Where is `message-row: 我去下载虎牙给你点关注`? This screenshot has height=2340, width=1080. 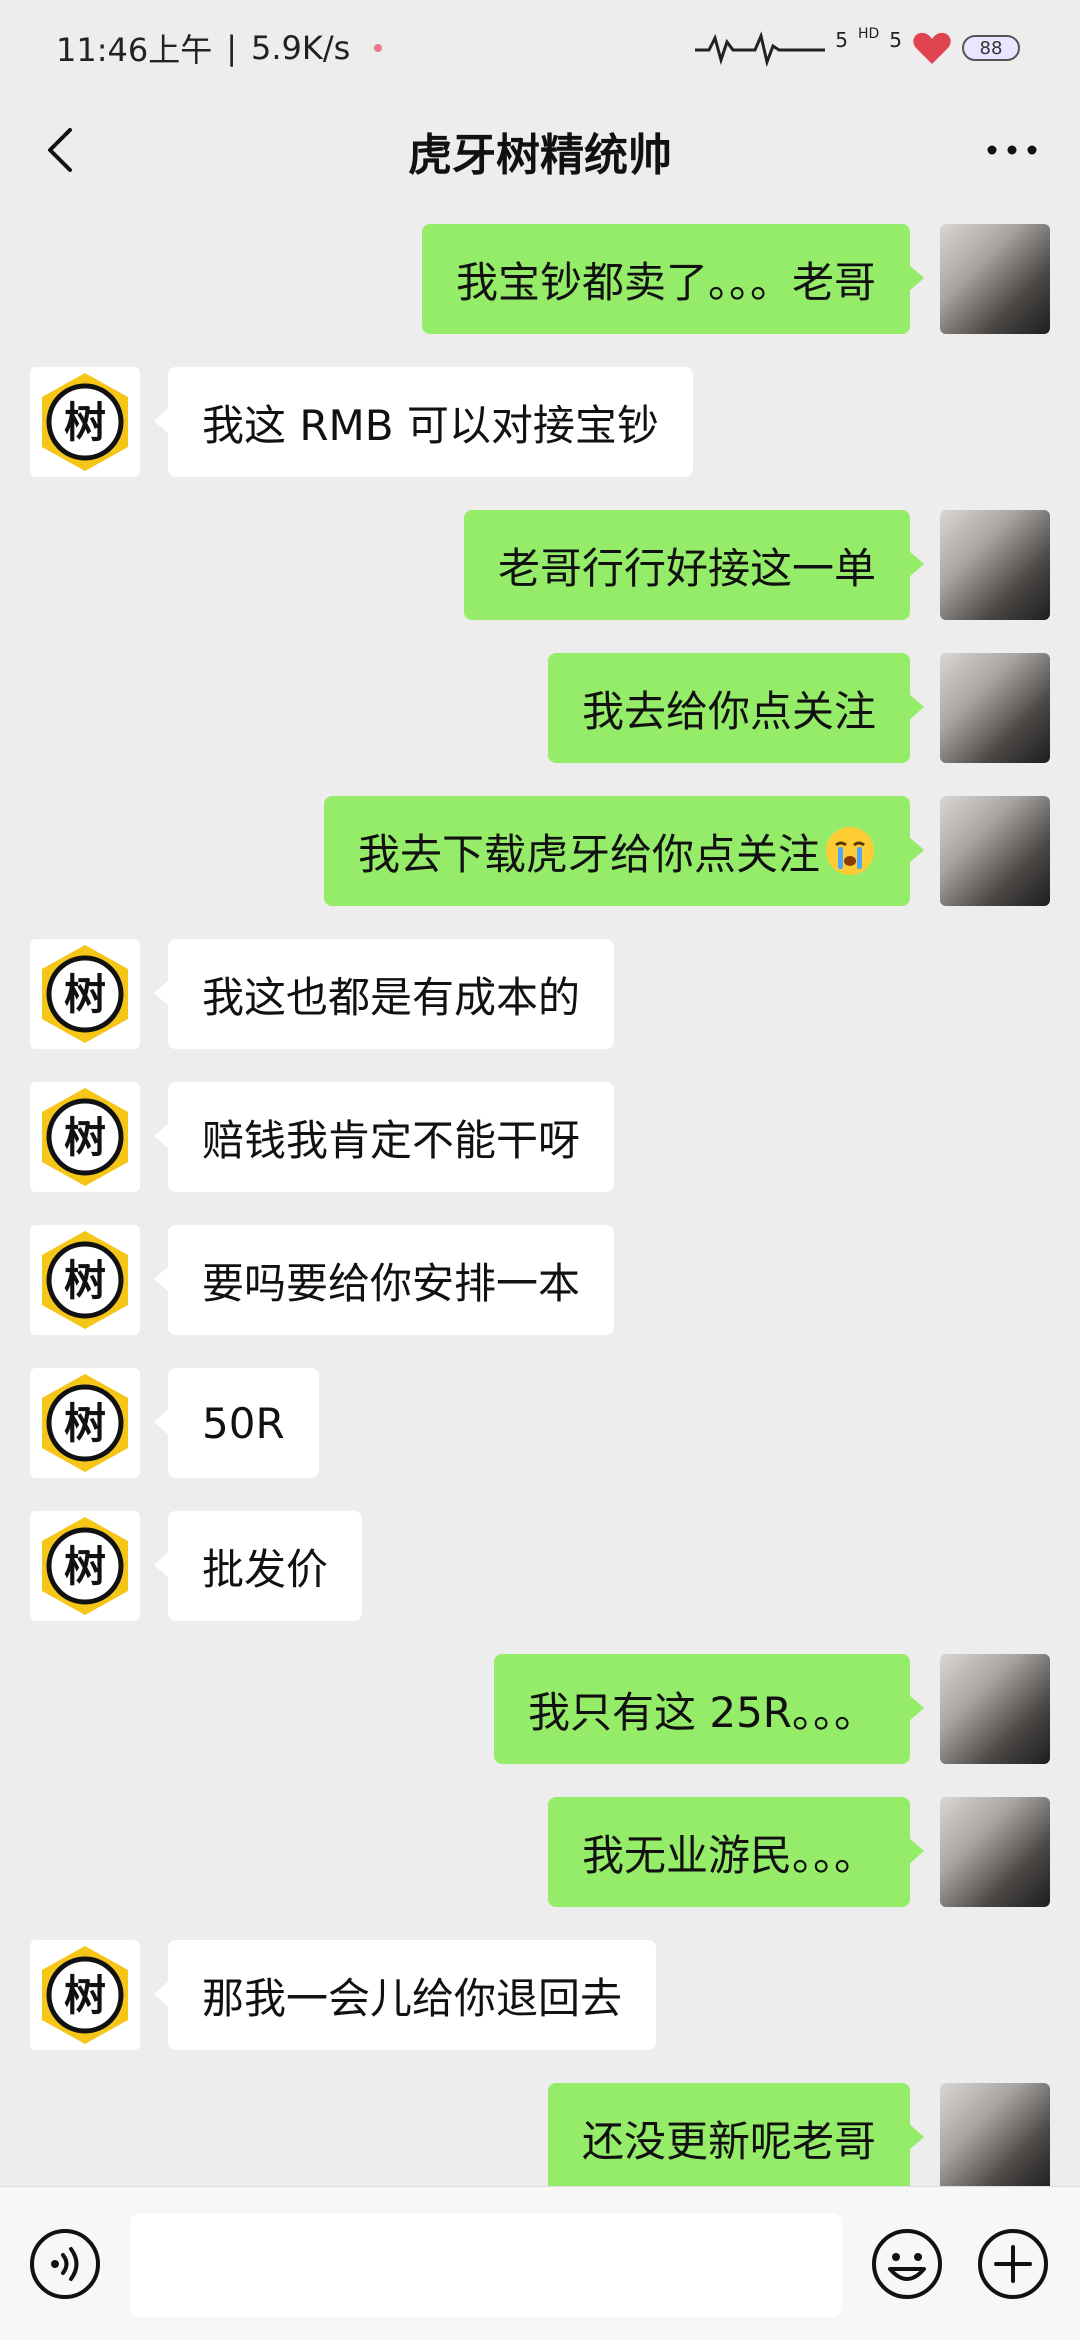 message-row: 我去下载虎牙给你点关注 is located at coordinates (540, 847).